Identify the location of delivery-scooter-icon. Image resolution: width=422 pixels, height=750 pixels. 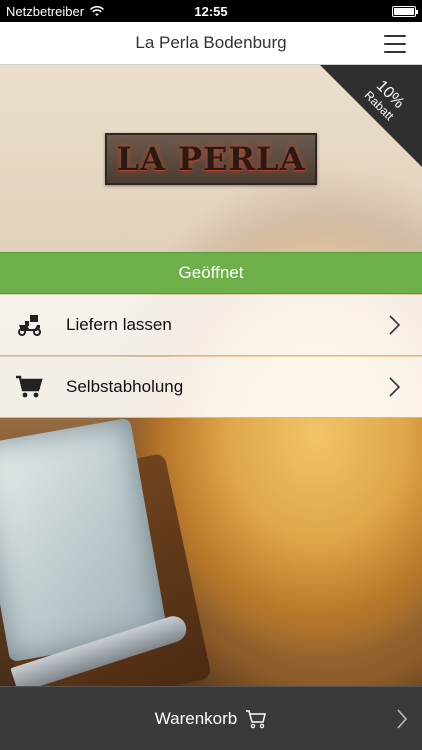
(29, 325).